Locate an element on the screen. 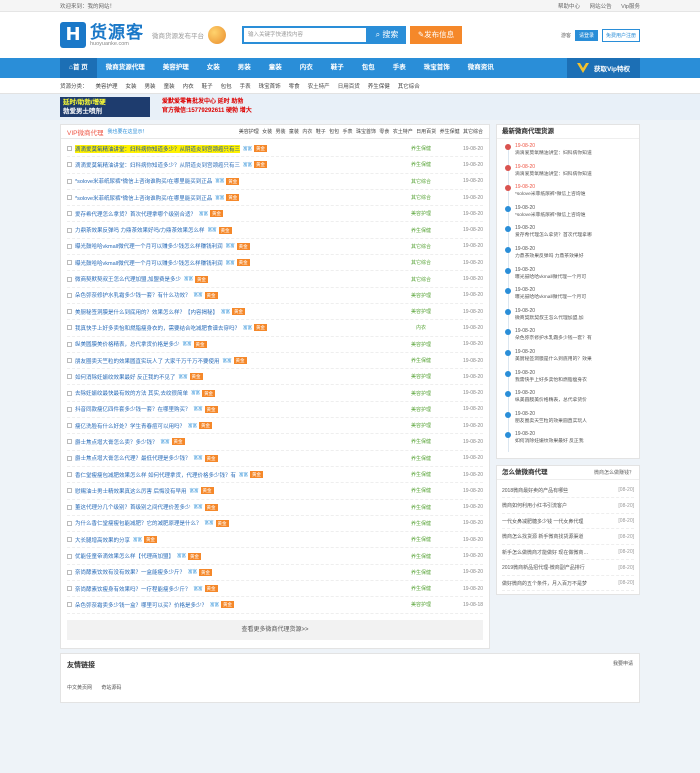 The image size is (700, 773). ad-box-2: 爱默爱零售批发中心 延时 助勃 官方微信:15779292611 硬勃 增大 is located at coordinates (207, 107).